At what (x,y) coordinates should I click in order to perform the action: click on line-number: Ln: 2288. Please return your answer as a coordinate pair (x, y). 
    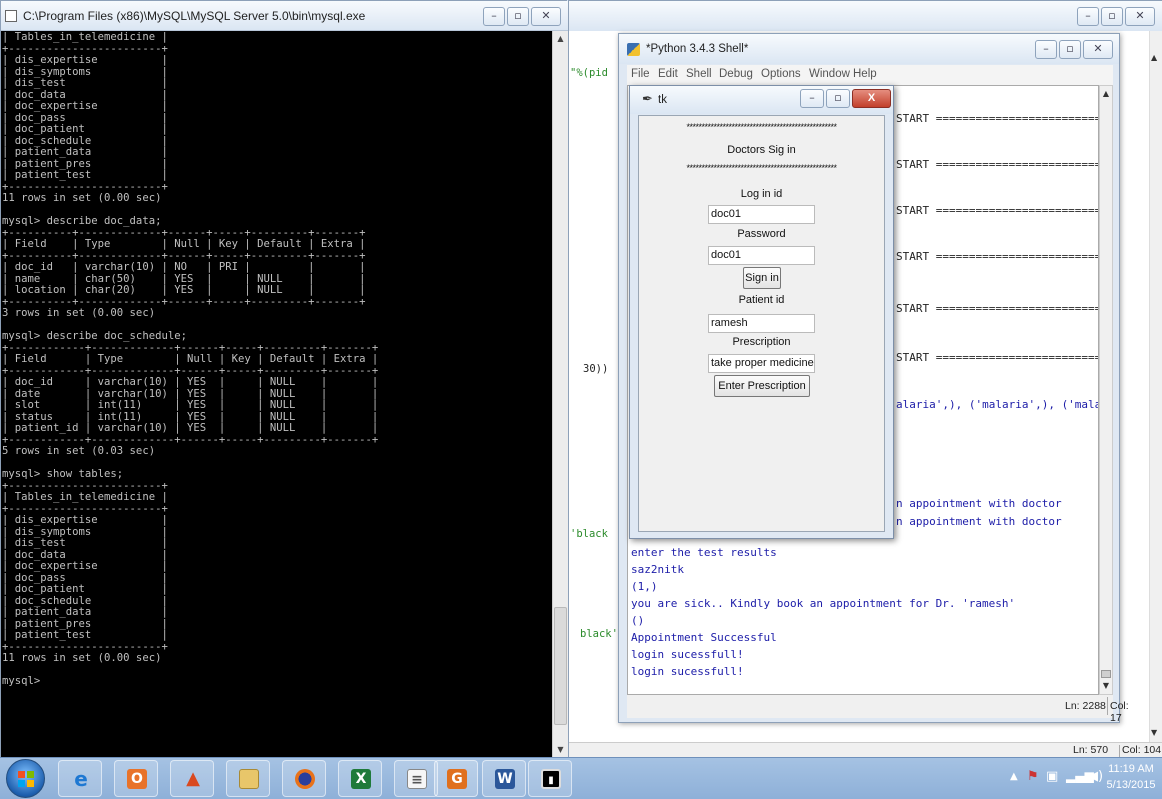
    Looking at the image, I should click on (1085, 706).